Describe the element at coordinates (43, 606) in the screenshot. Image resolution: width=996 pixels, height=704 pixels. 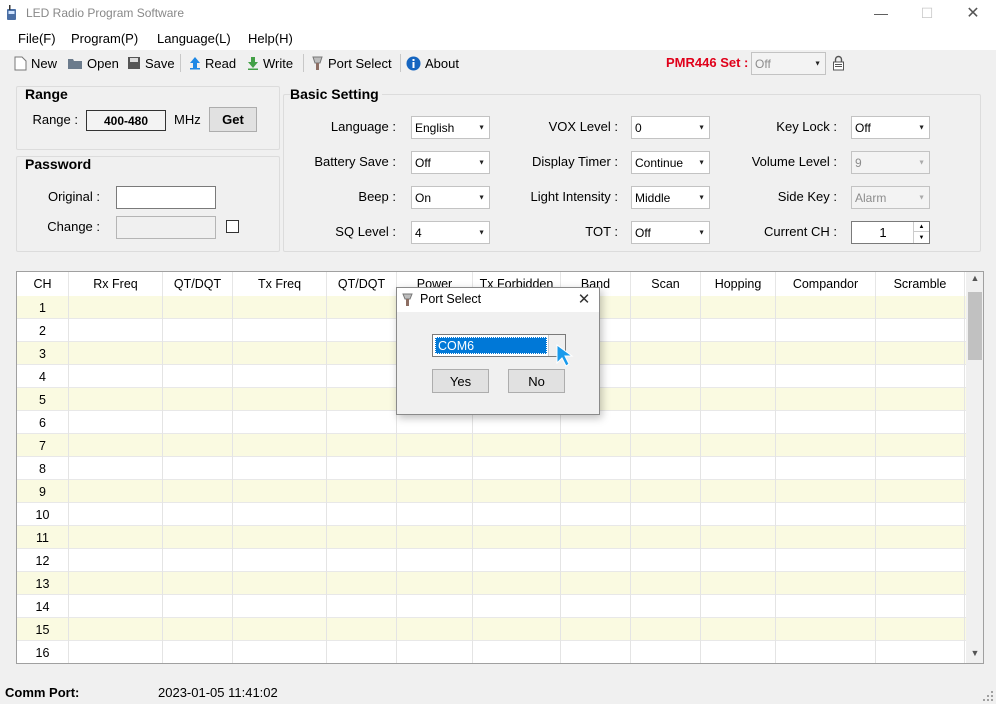
I see `channel-number-cell: 14` at that location.